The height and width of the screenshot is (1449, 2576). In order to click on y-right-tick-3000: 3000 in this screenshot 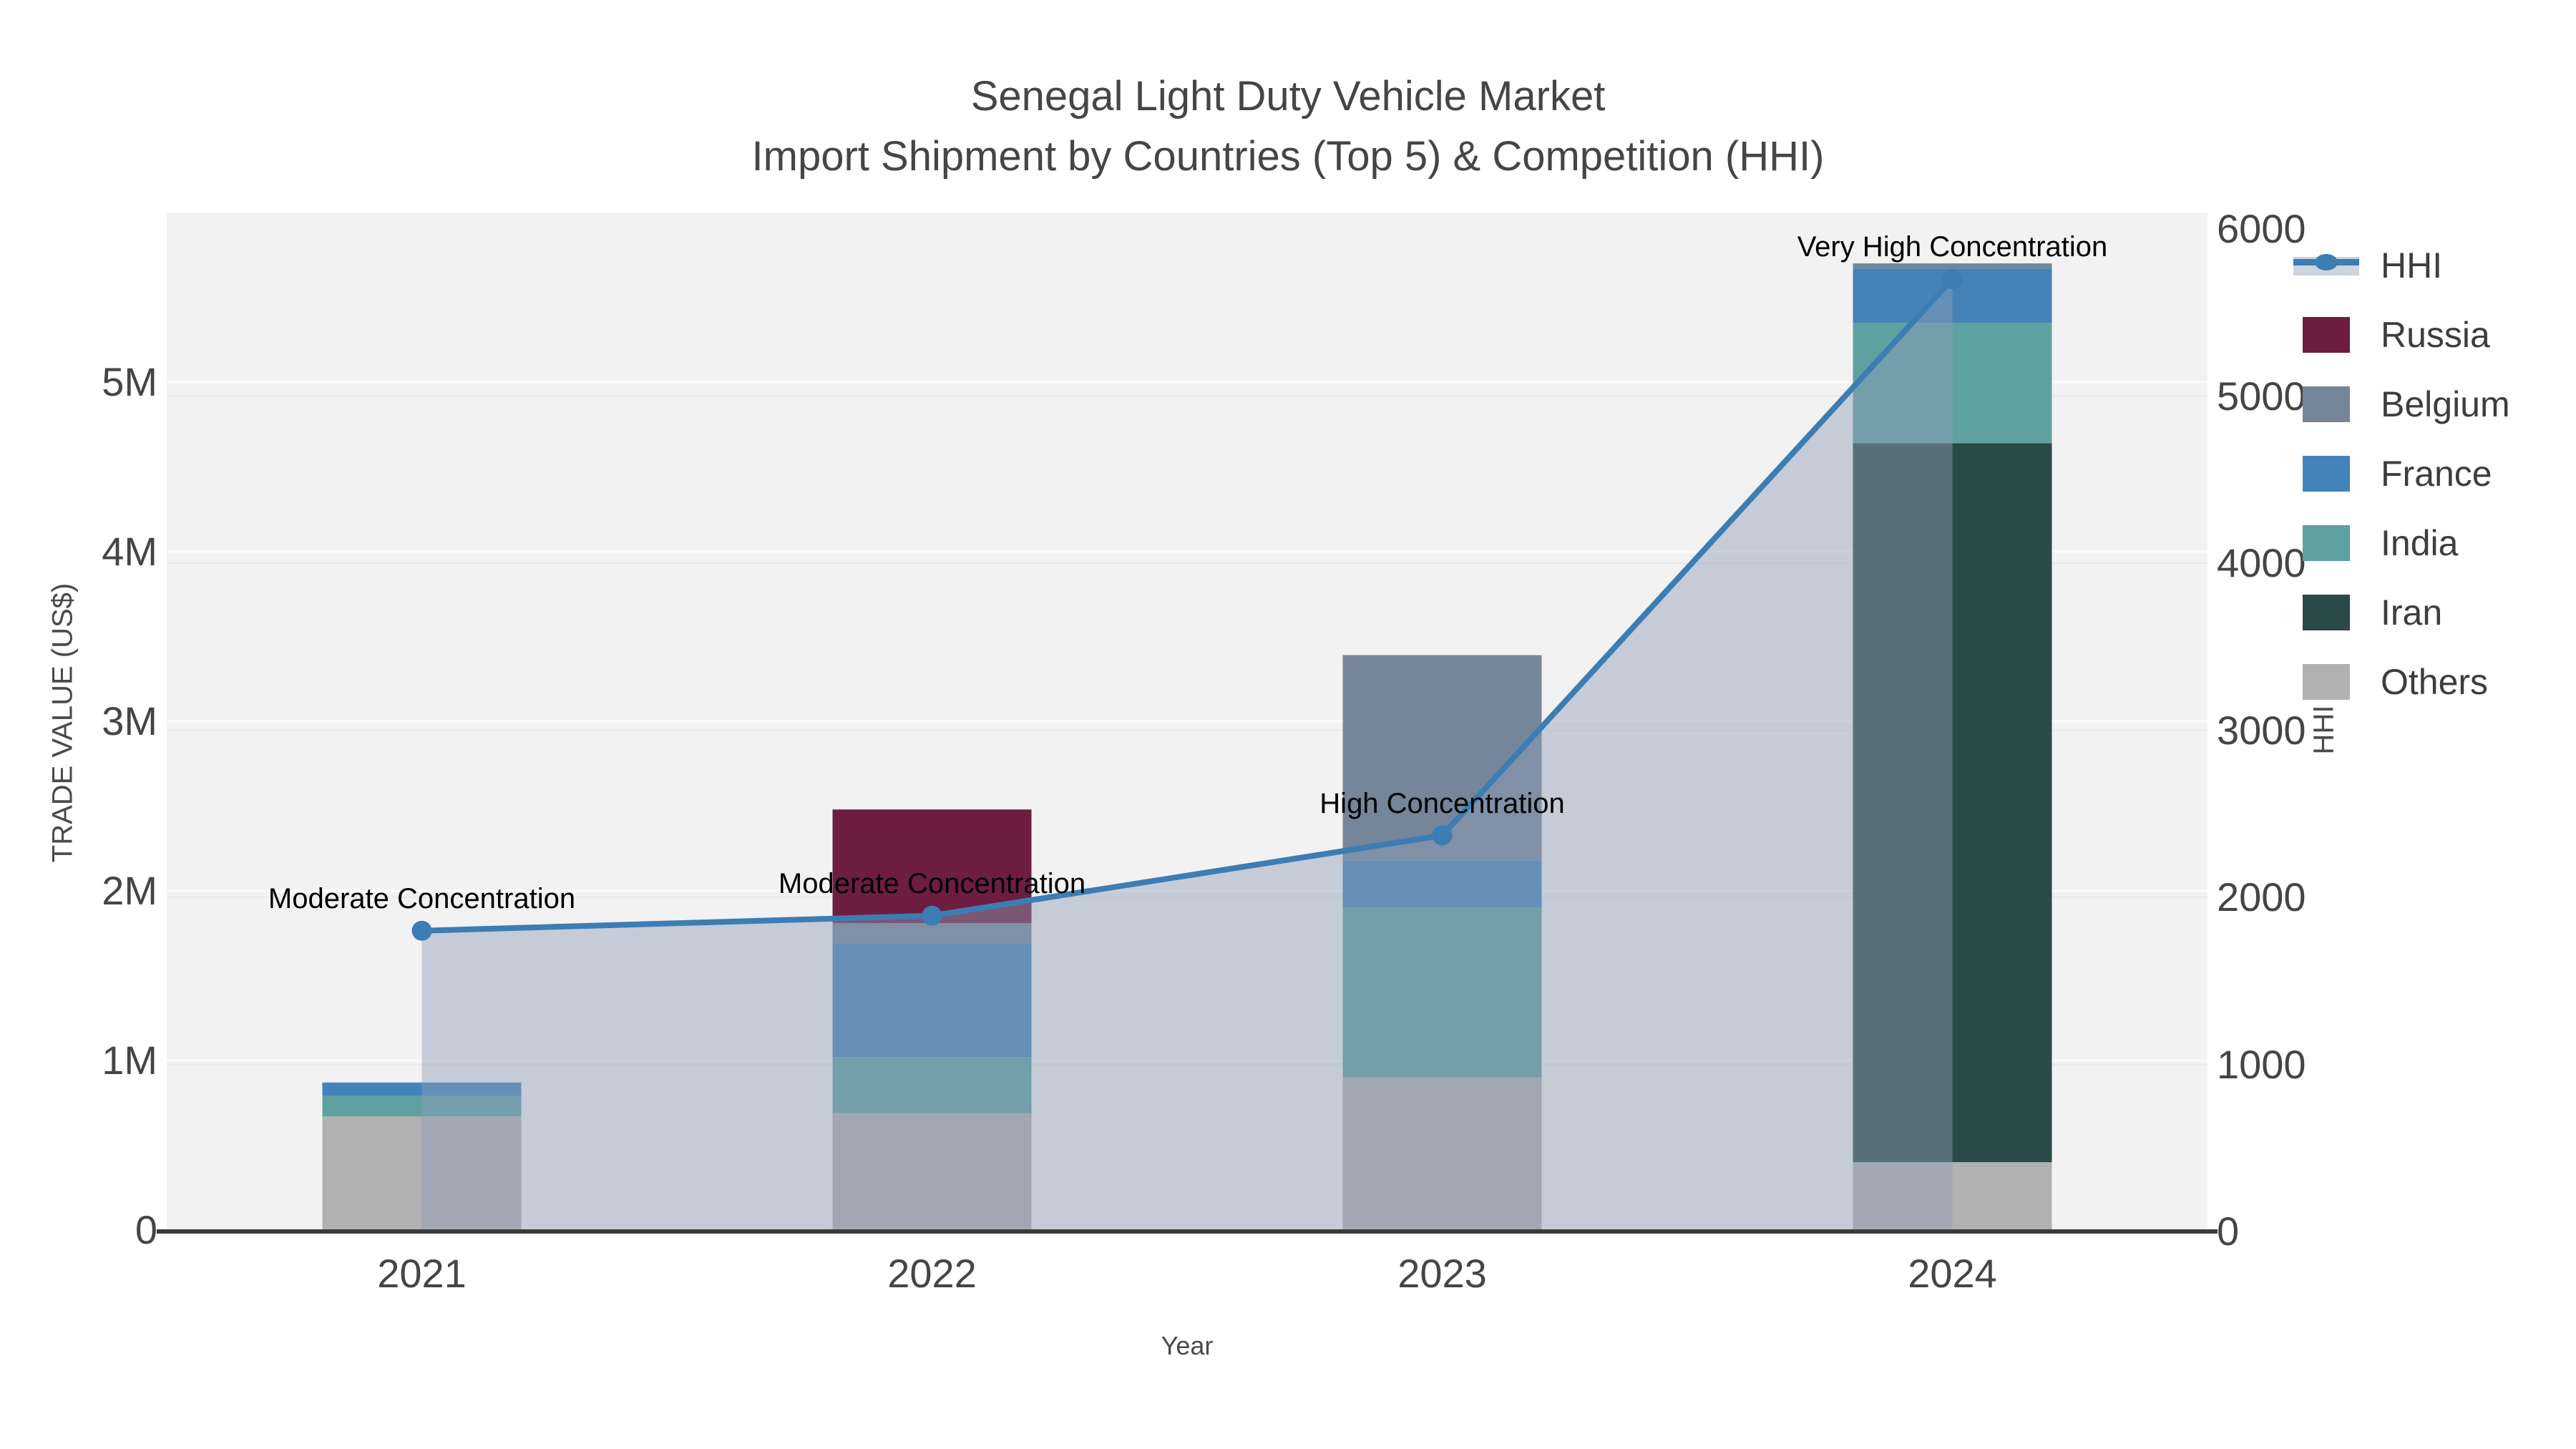, I will do `click(2261, 730)`.